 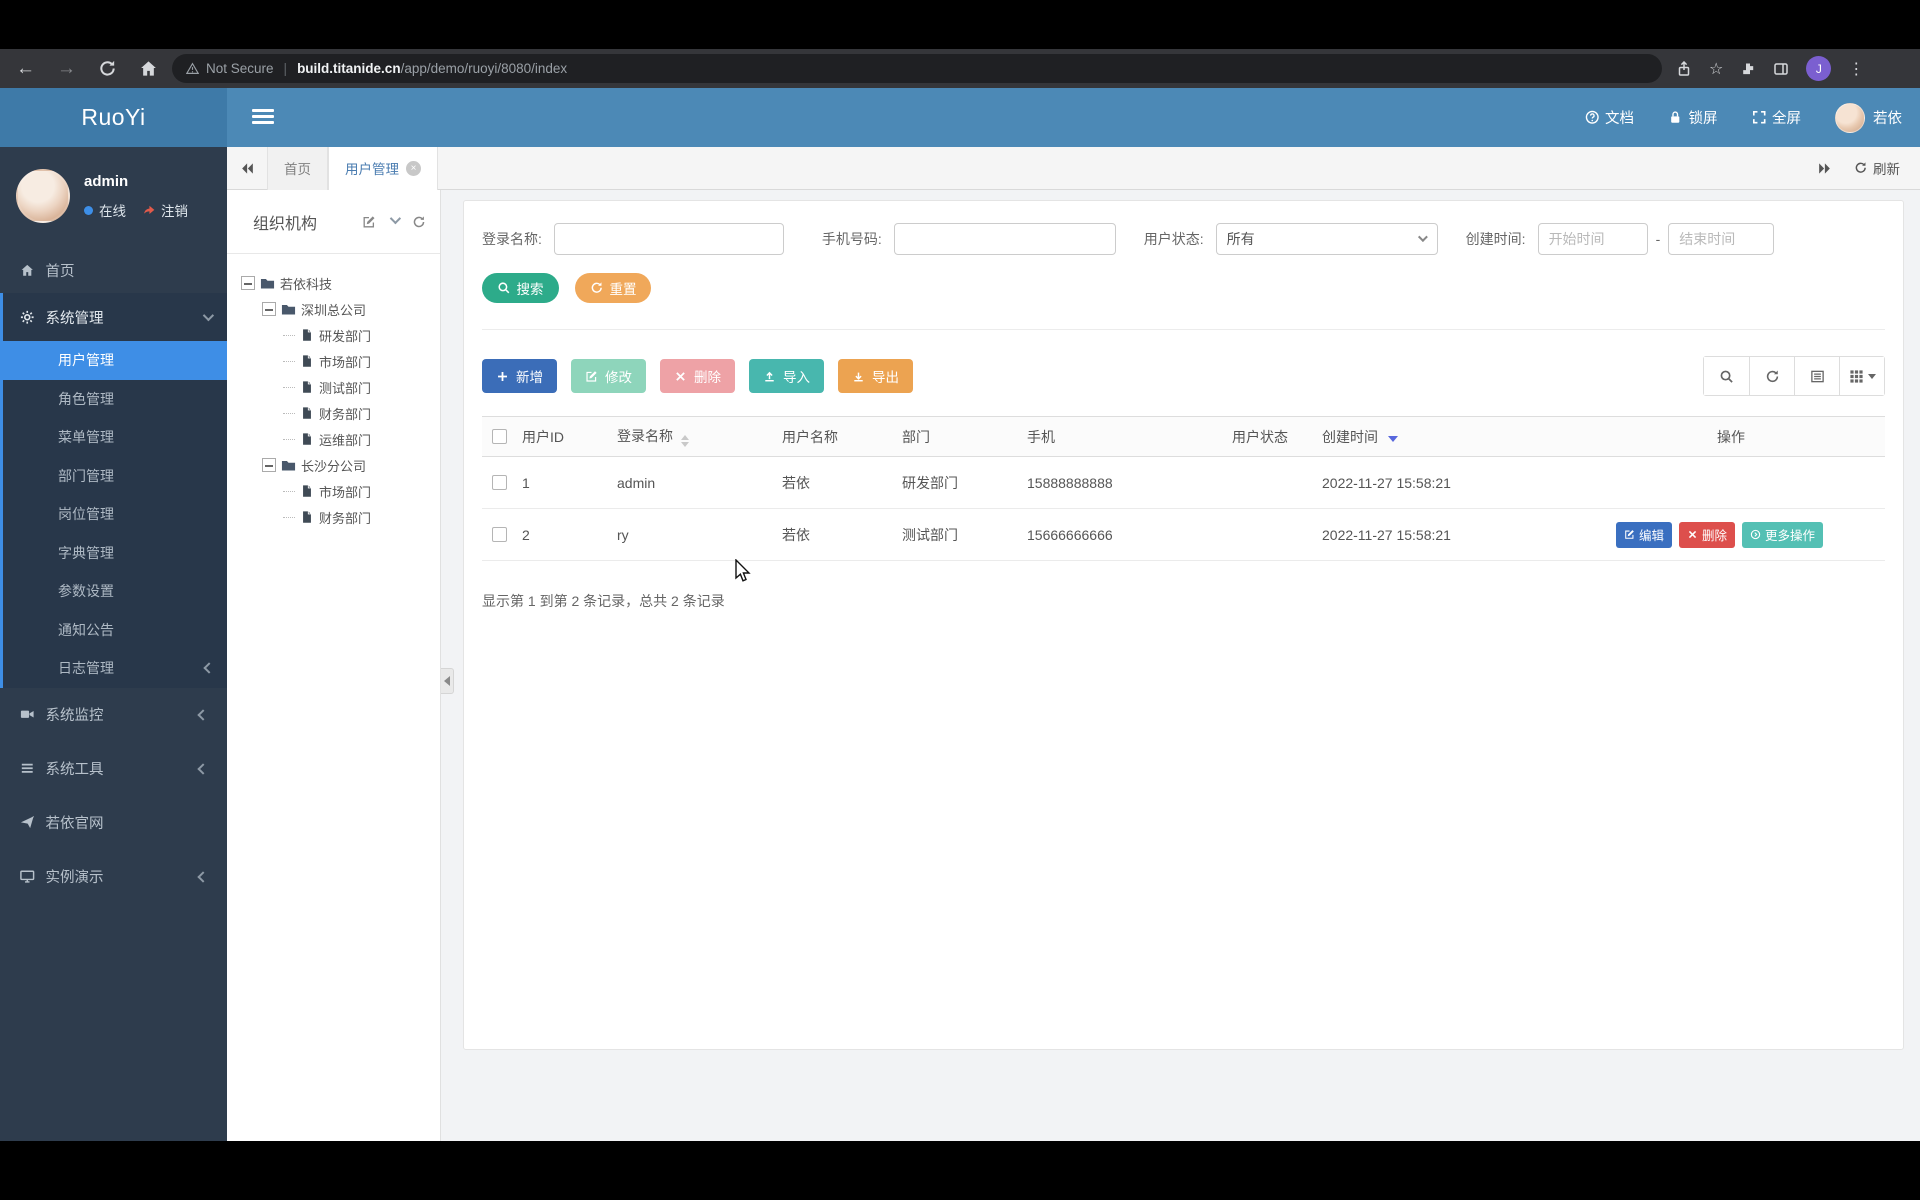 What do you see at coordinates (113, 715) in the screenshot?
I see `sidebar-item-2: 系统监控` at bounding box center [113, 715].